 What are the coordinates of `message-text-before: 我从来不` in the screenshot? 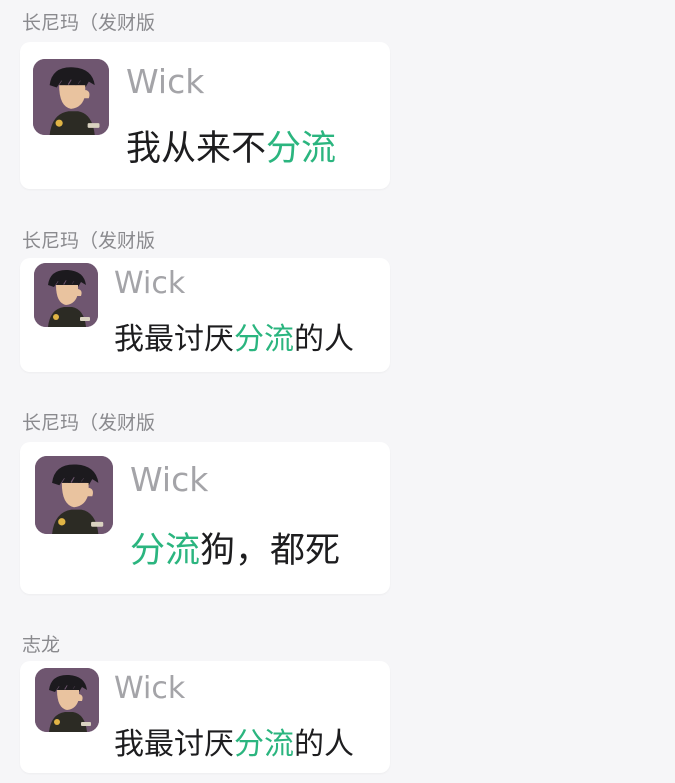 It's located at (196, 149).